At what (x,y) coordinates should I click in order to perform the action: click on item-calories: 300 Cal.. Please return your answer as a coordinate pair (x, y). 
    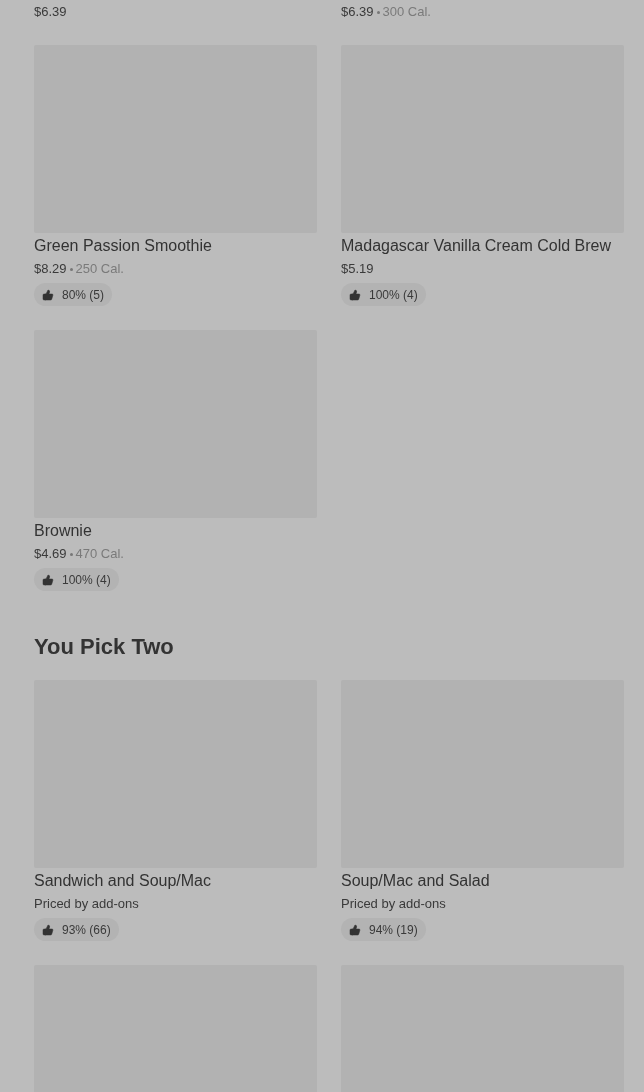
    Looking at the image, I should click on (406, 12).